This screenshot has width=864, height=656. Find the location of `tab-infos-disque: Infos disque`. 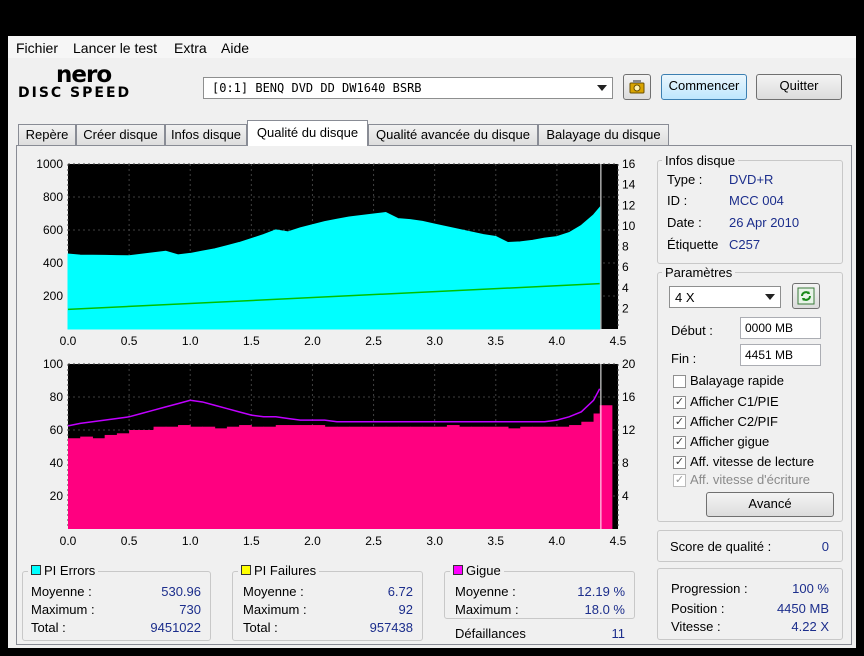

tab-infos-disque: Infos disque is located at coordinates (206, 134).